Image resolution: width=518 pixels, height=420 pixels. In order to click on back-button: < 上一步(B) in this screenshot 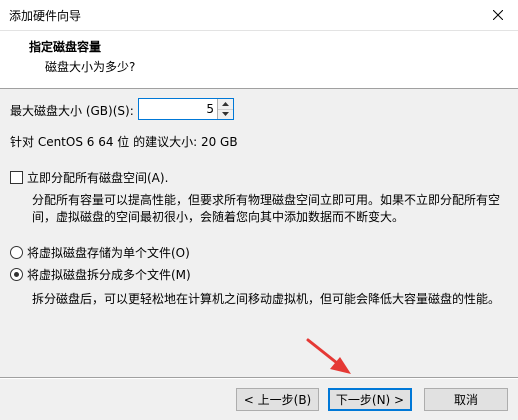, I will do `click(277, 399)`.